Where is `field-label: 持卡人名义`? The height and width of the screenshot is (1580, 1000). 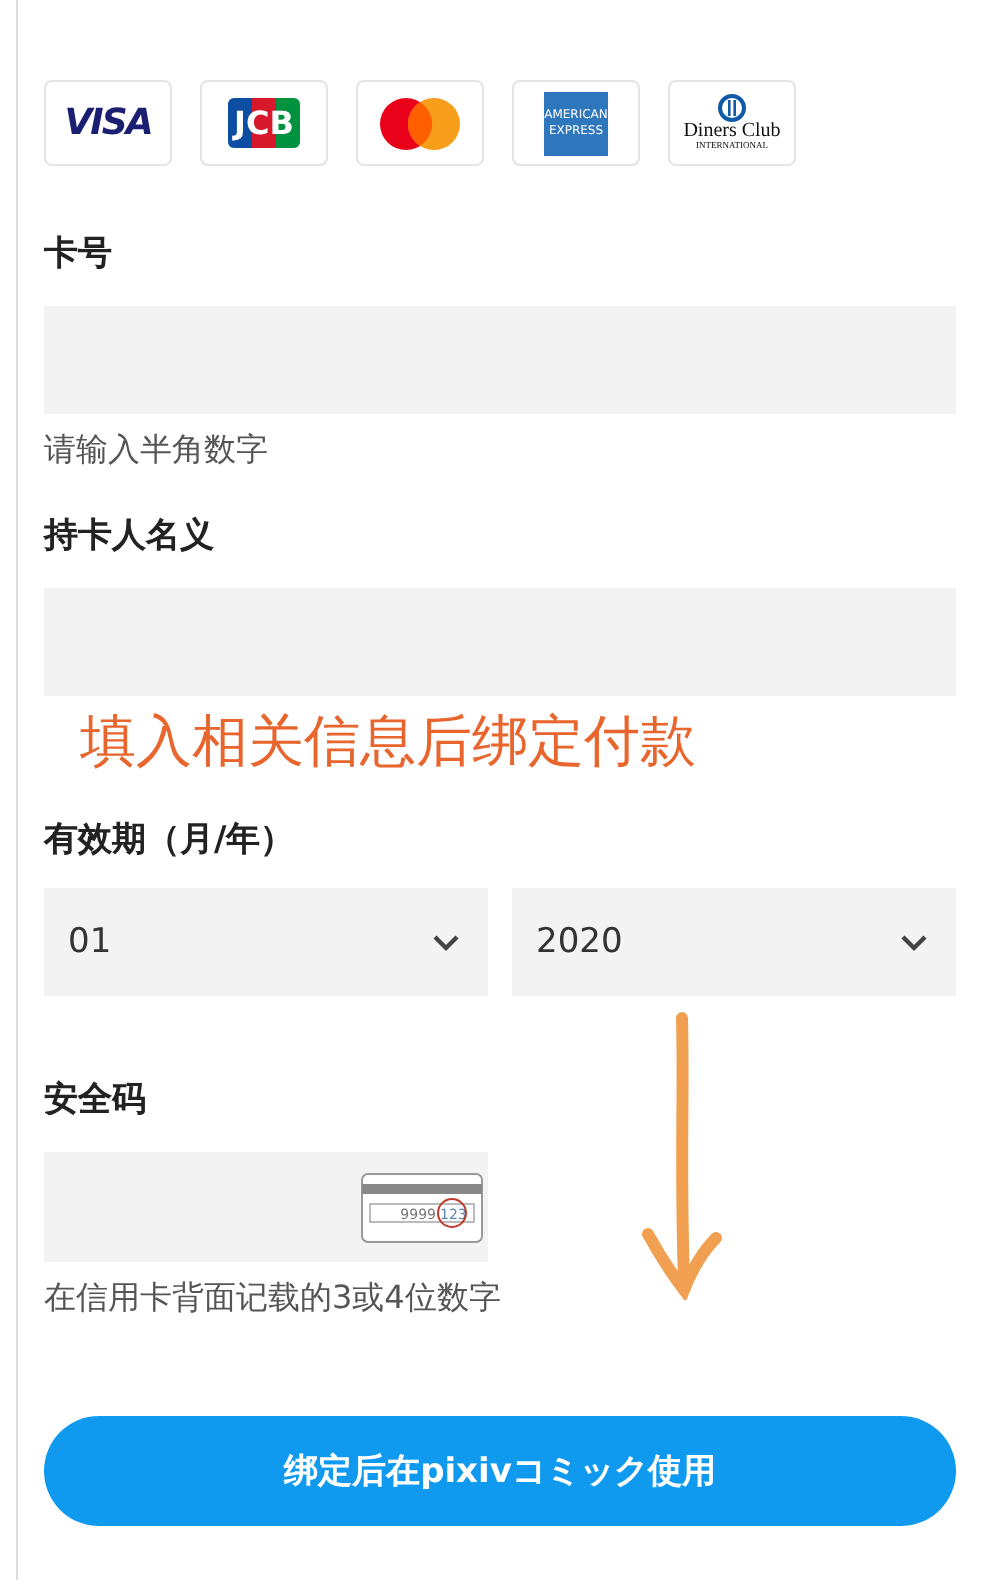
field-label: 持卡人名义 is located at coordinates (130, 537).